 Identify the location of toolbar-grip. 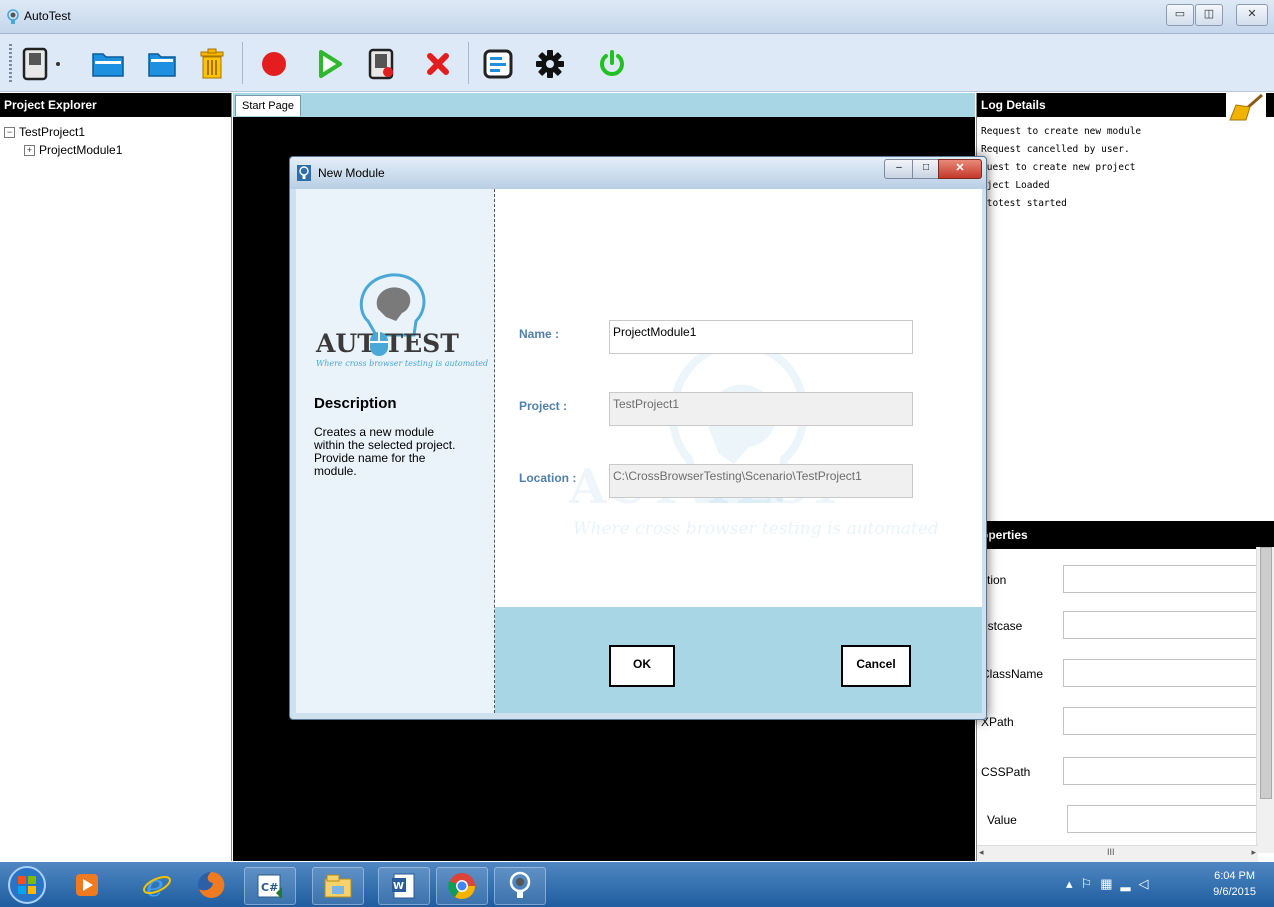
(10, 63).